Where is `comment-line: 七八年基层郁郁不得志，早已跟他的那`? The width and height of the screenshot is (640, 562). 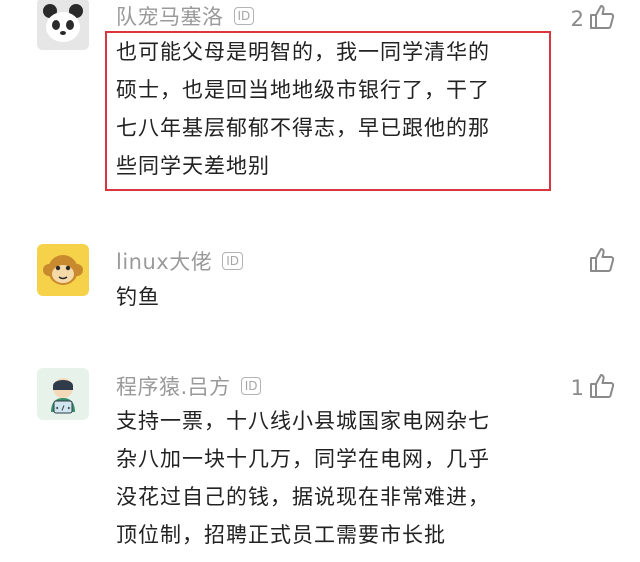 comment-line: 七八年基层郁郁不得志，早已跟他的那 is located at coordinates (303, 128).